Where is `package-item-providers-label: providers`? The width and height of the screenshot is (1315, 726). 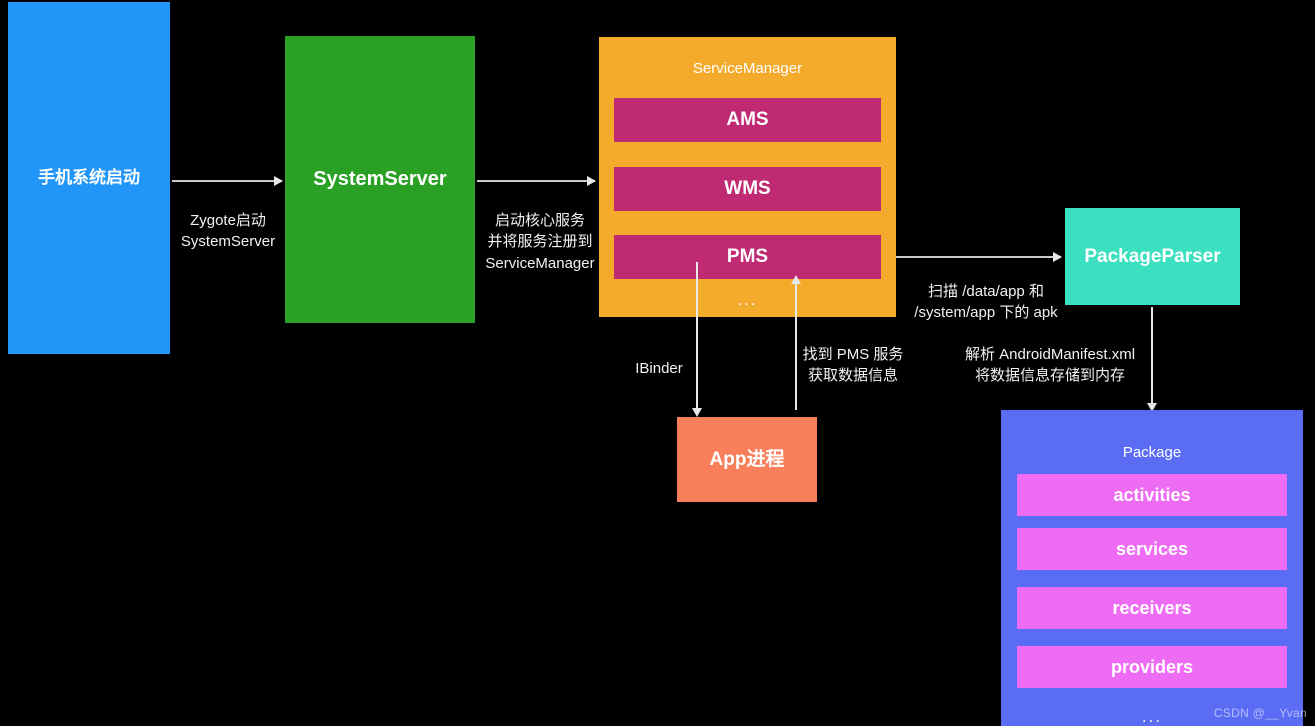
package-item-providers-label: providers is located at coordinates (1152, 666).